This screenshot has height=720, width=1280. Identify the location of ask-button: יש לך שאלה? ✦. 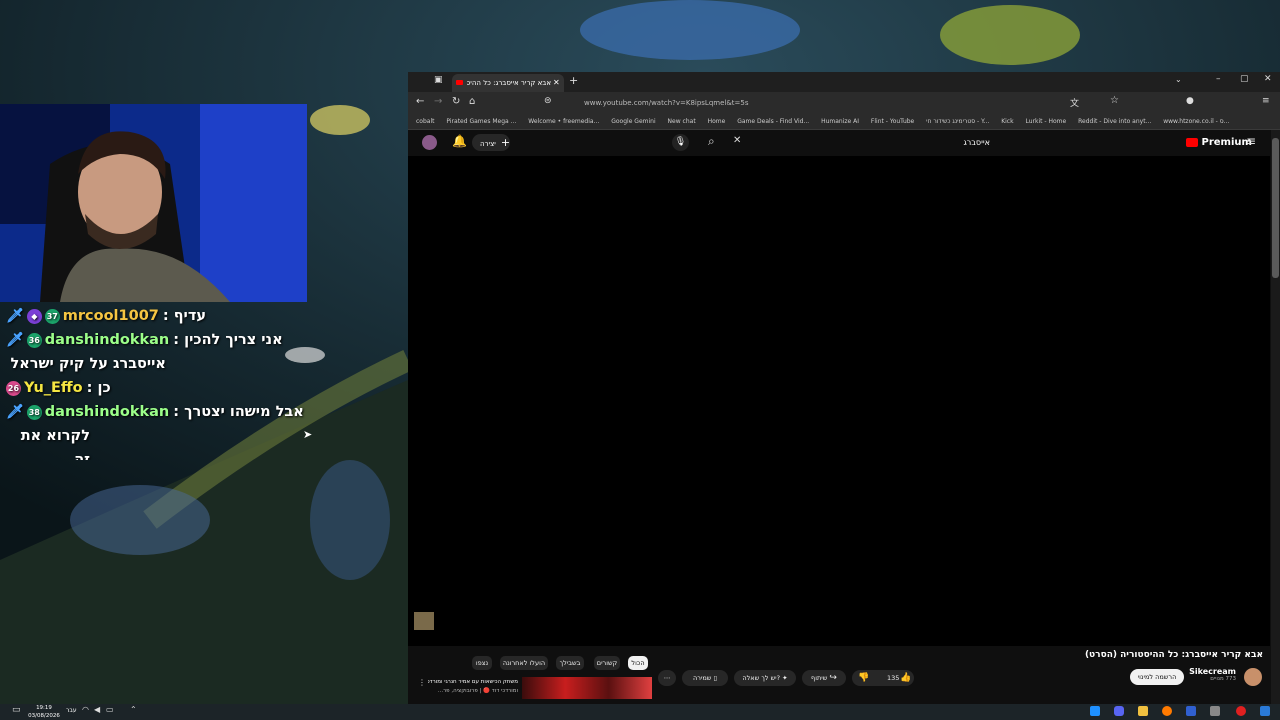
(765, 678).